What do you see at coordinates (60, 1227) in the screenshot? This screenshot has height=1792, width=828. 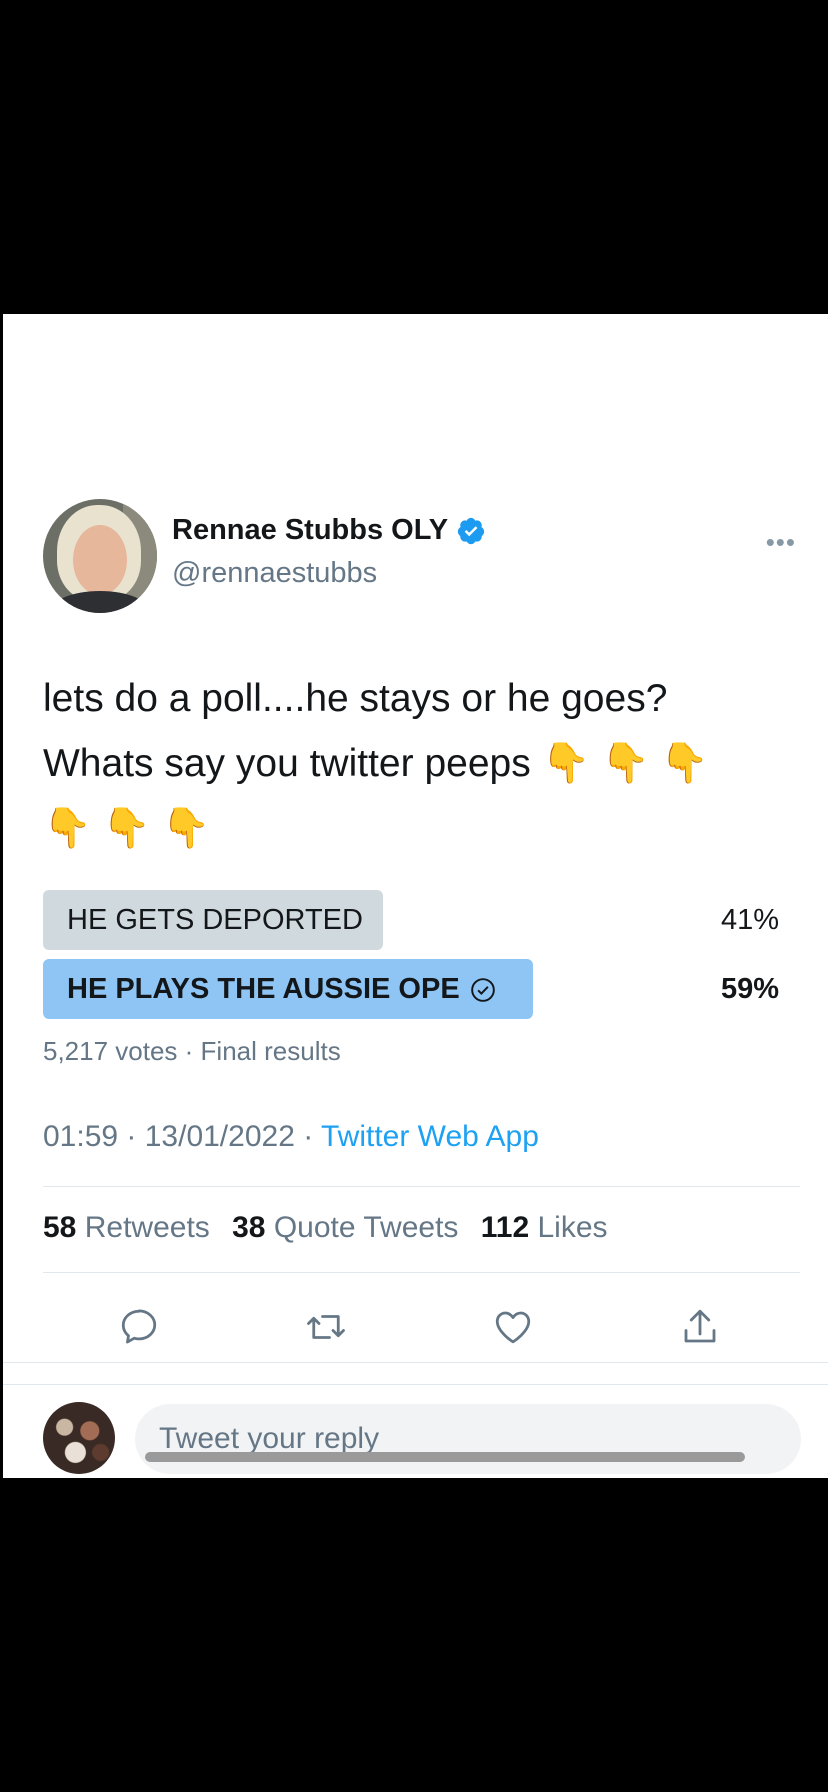 I see `retweets-count: 58` at bounding box center [60, 1227].